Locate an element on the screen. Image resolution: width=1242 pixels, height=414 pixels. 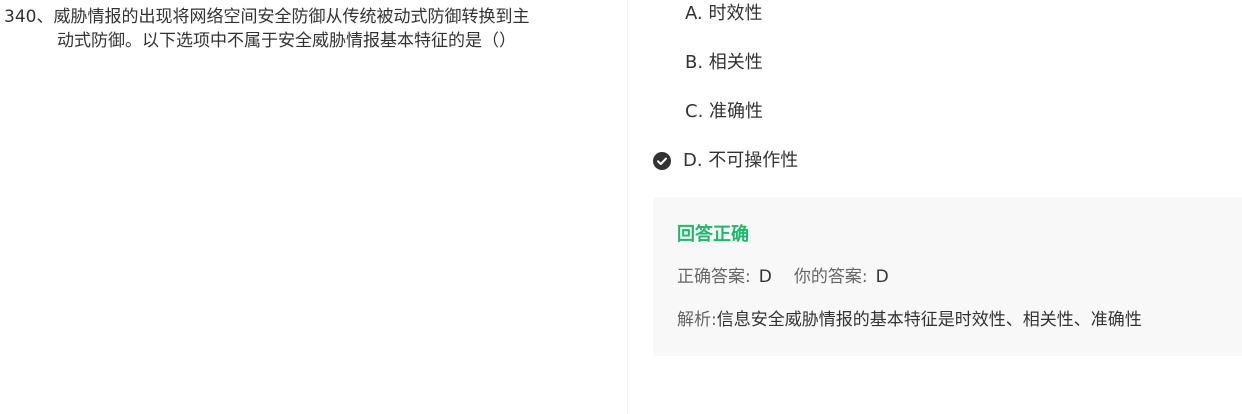
option-b: B. 相关性 is located at coordinates (724, 63).